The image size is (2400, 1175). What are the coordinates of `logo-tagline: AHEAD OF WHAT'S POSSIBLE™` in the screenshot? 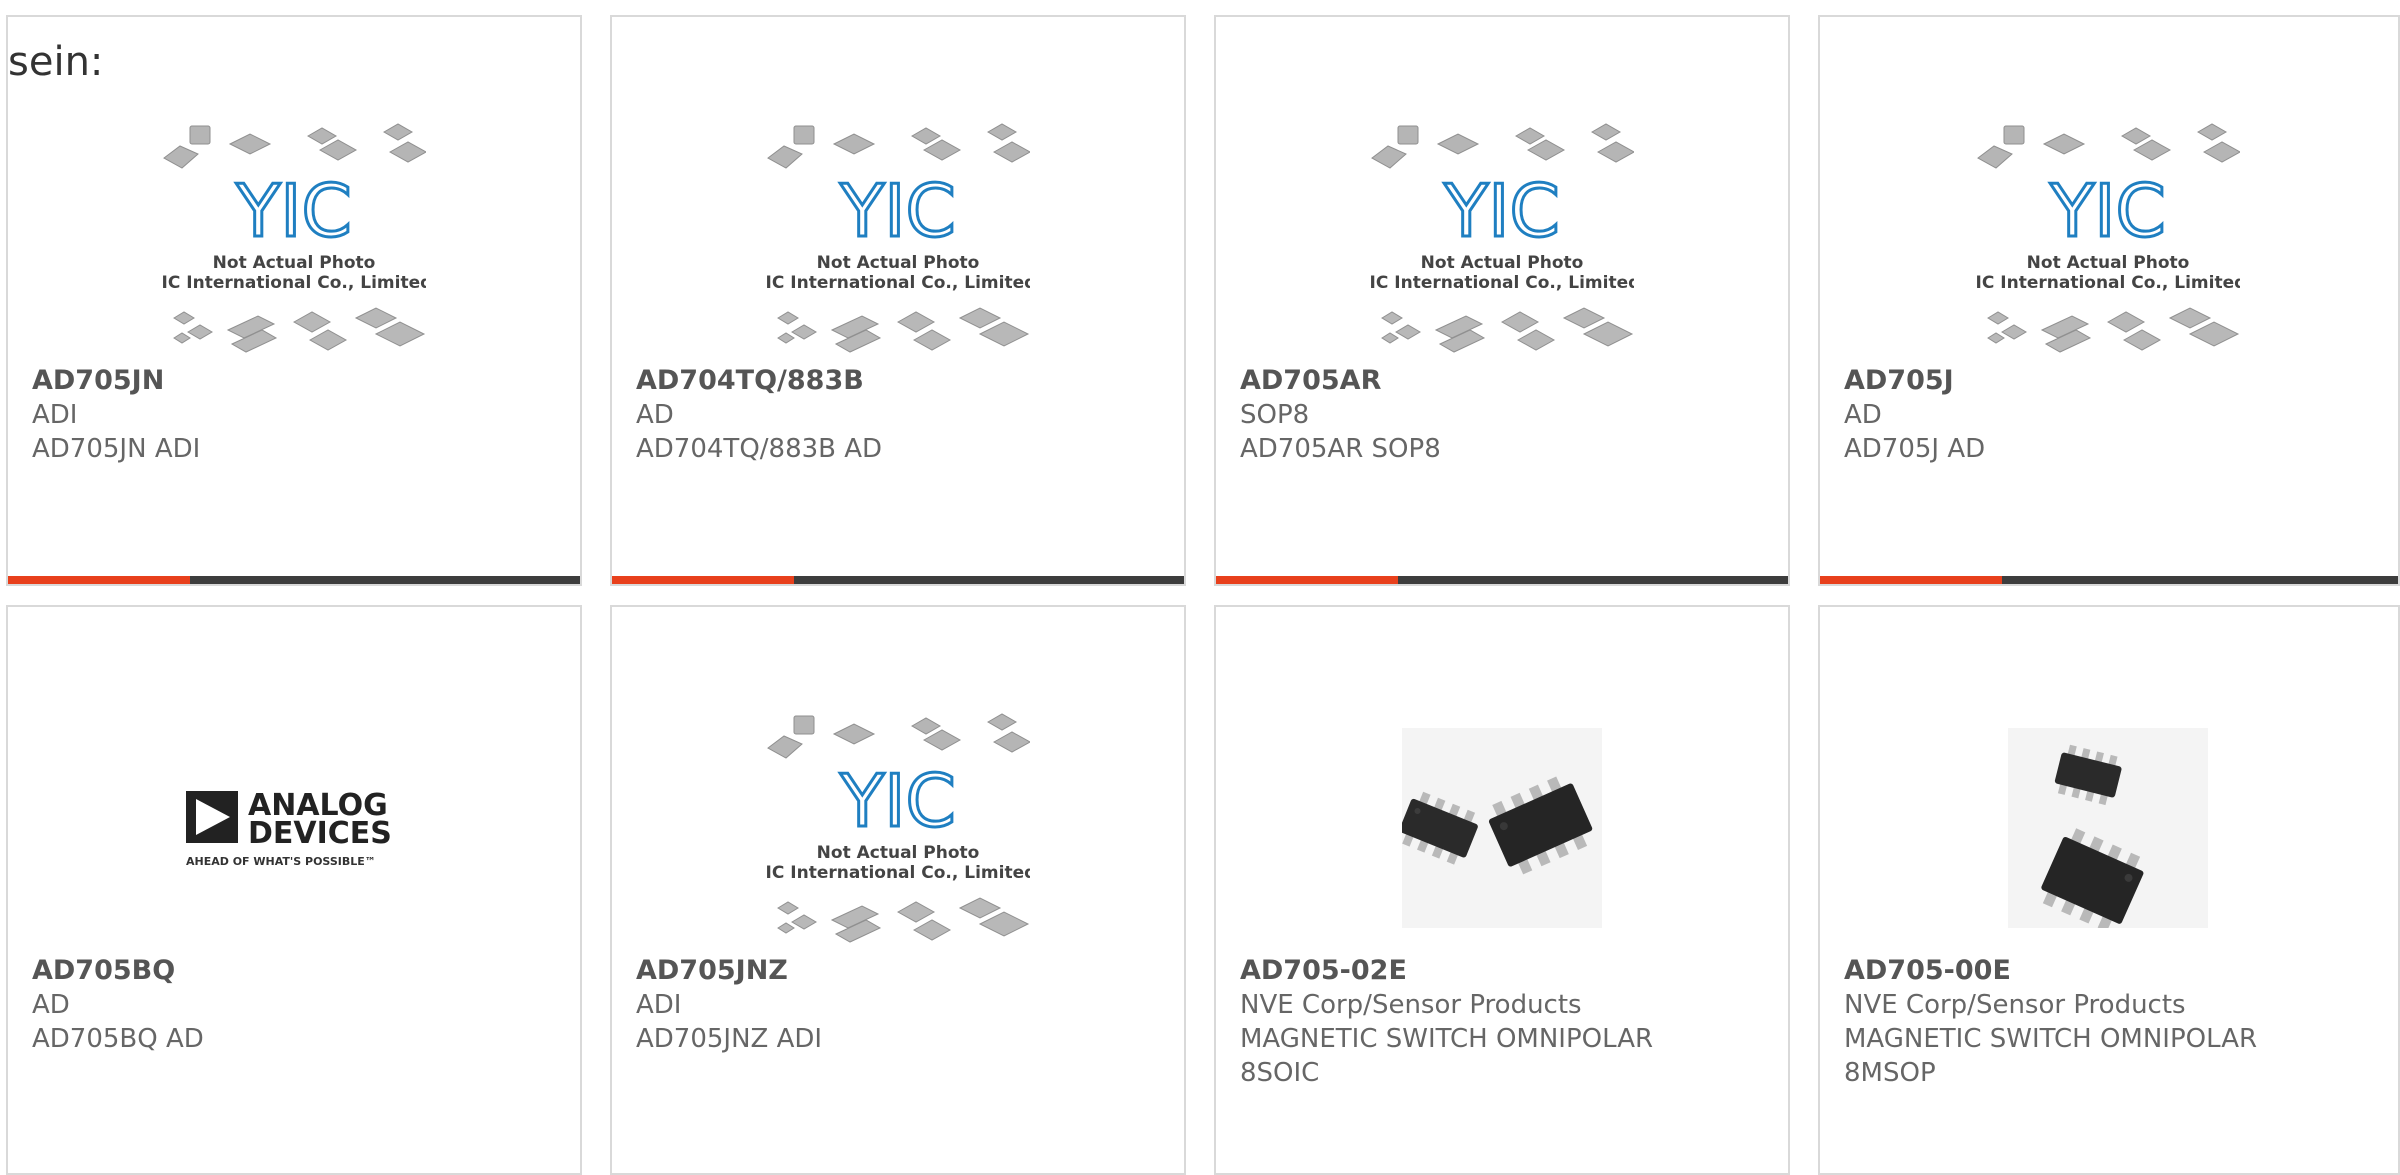 It's located at (281, 861).